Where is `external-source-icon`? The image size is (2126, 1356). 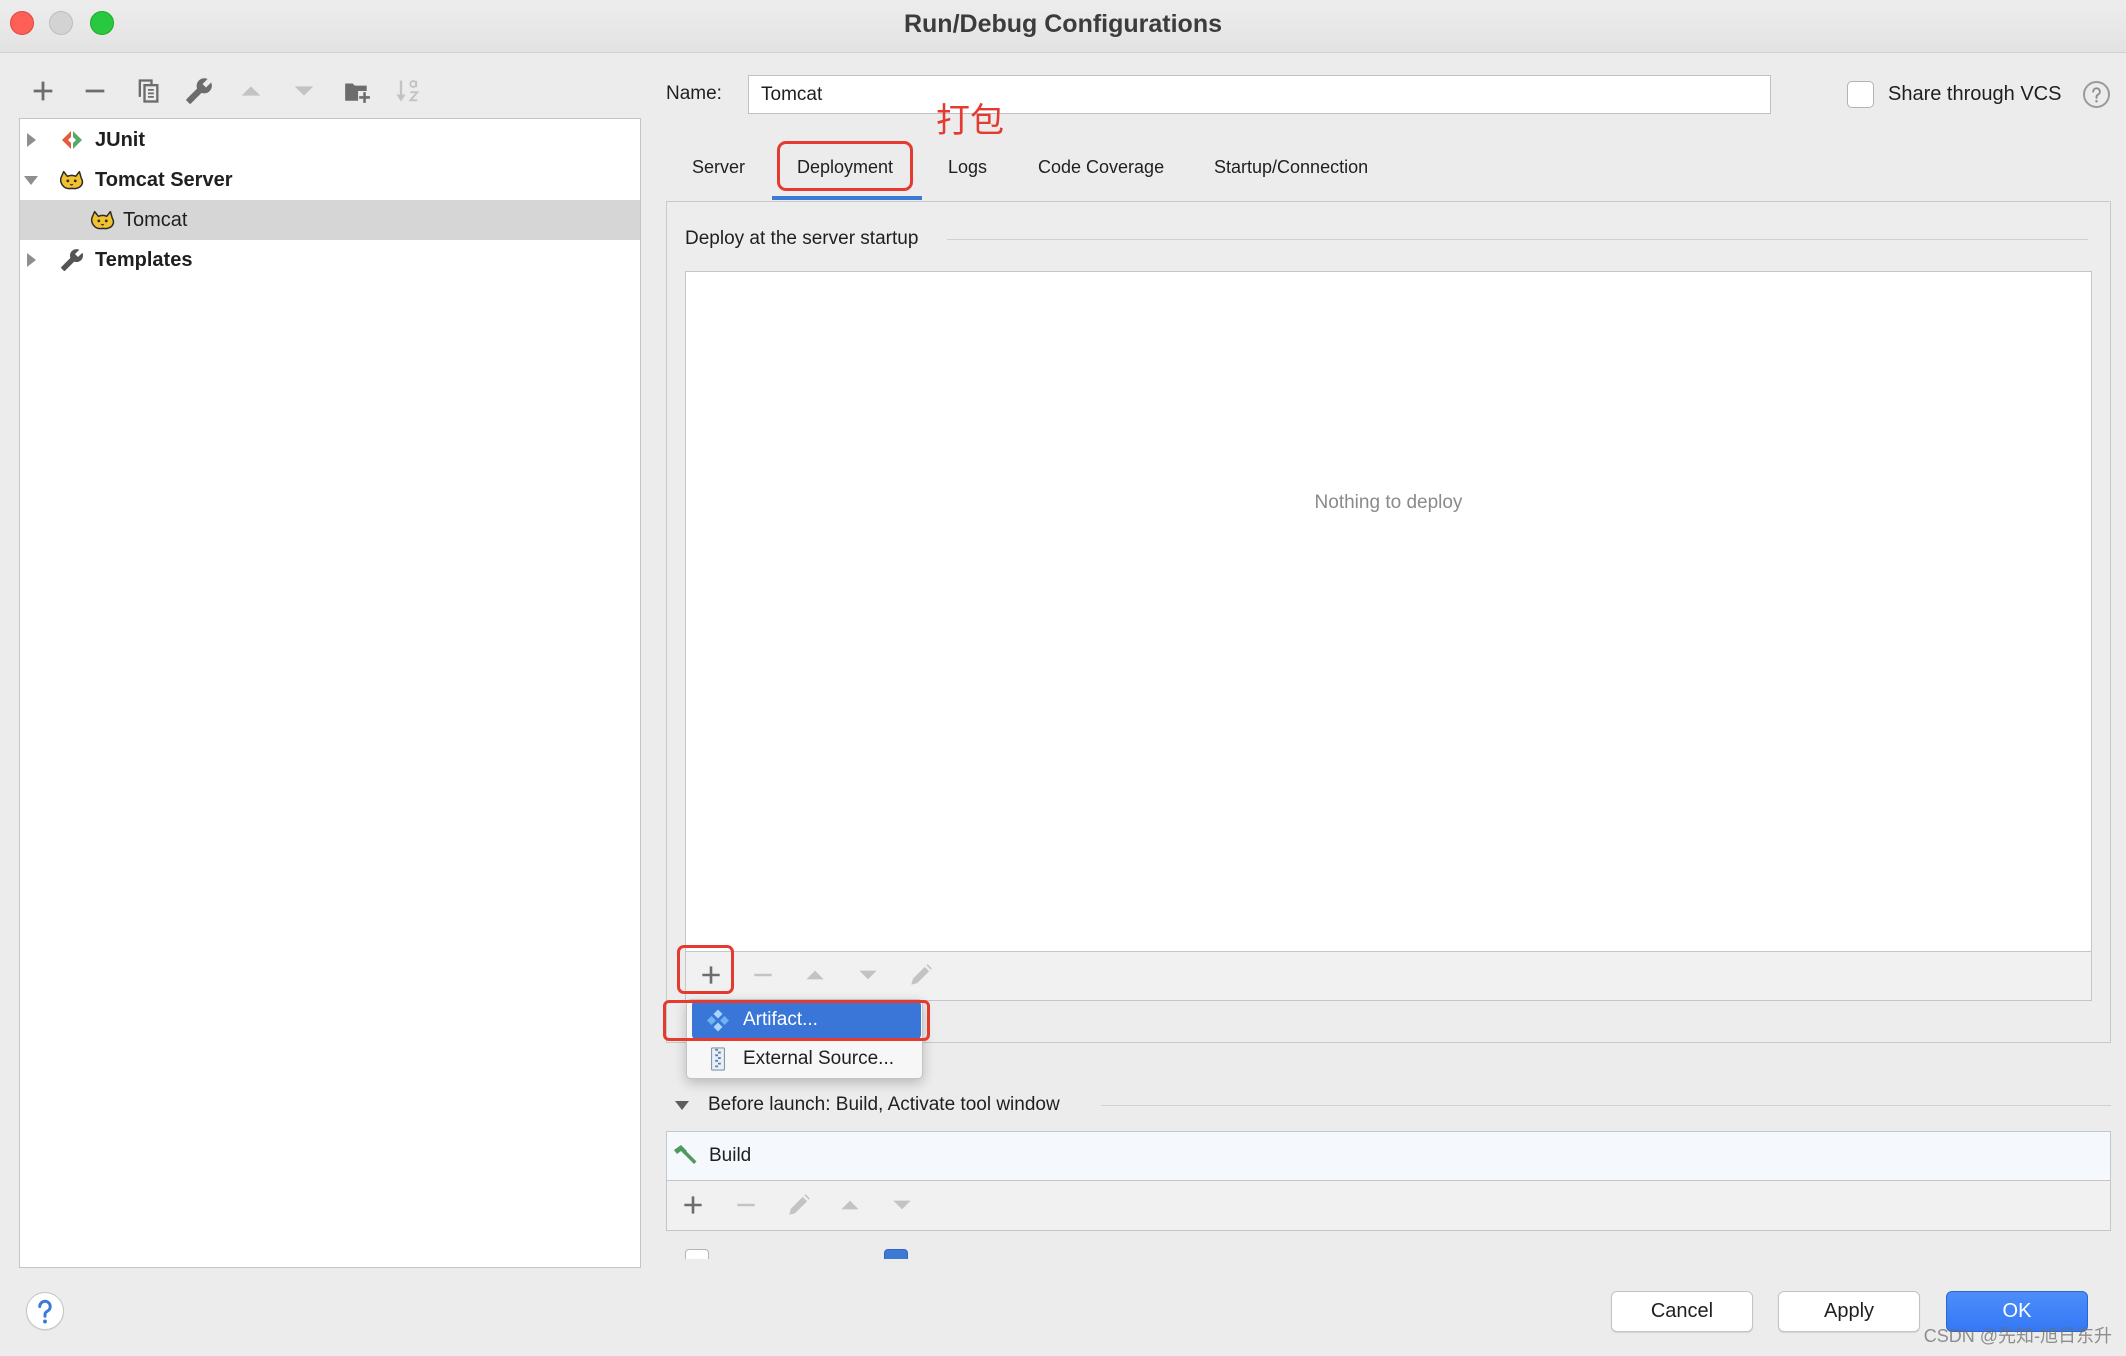
external-source-icon is located at coordinates (718, 1059).